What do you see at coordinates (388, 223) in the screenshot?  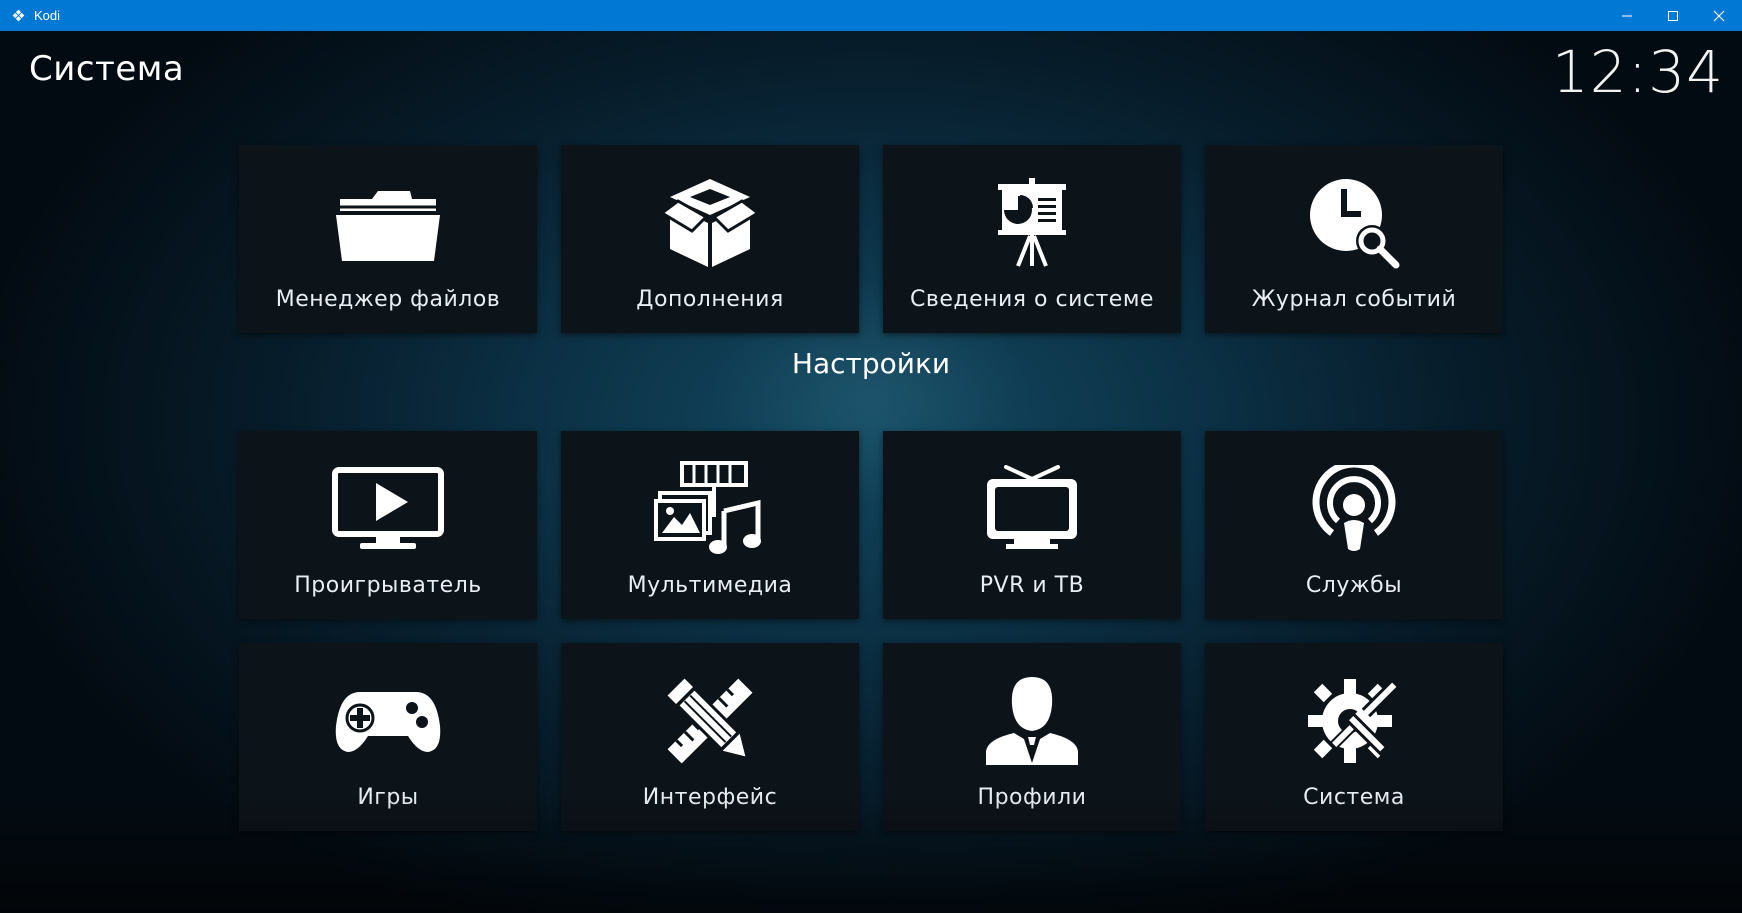 I see `folder-icon` at bounding box center [388, 223].